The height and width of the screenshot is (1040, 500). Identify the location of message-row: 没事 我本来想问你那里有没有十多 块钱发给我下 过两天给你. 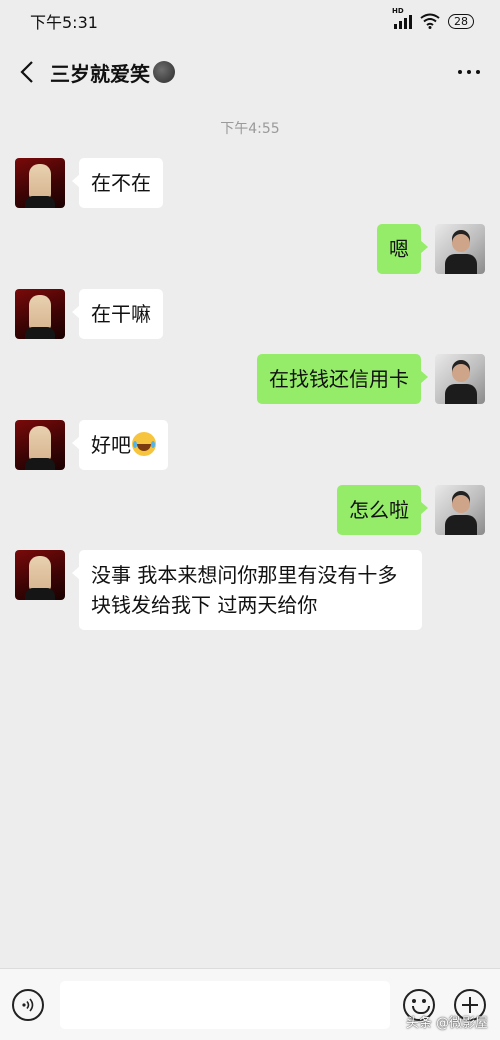
(218, 590).